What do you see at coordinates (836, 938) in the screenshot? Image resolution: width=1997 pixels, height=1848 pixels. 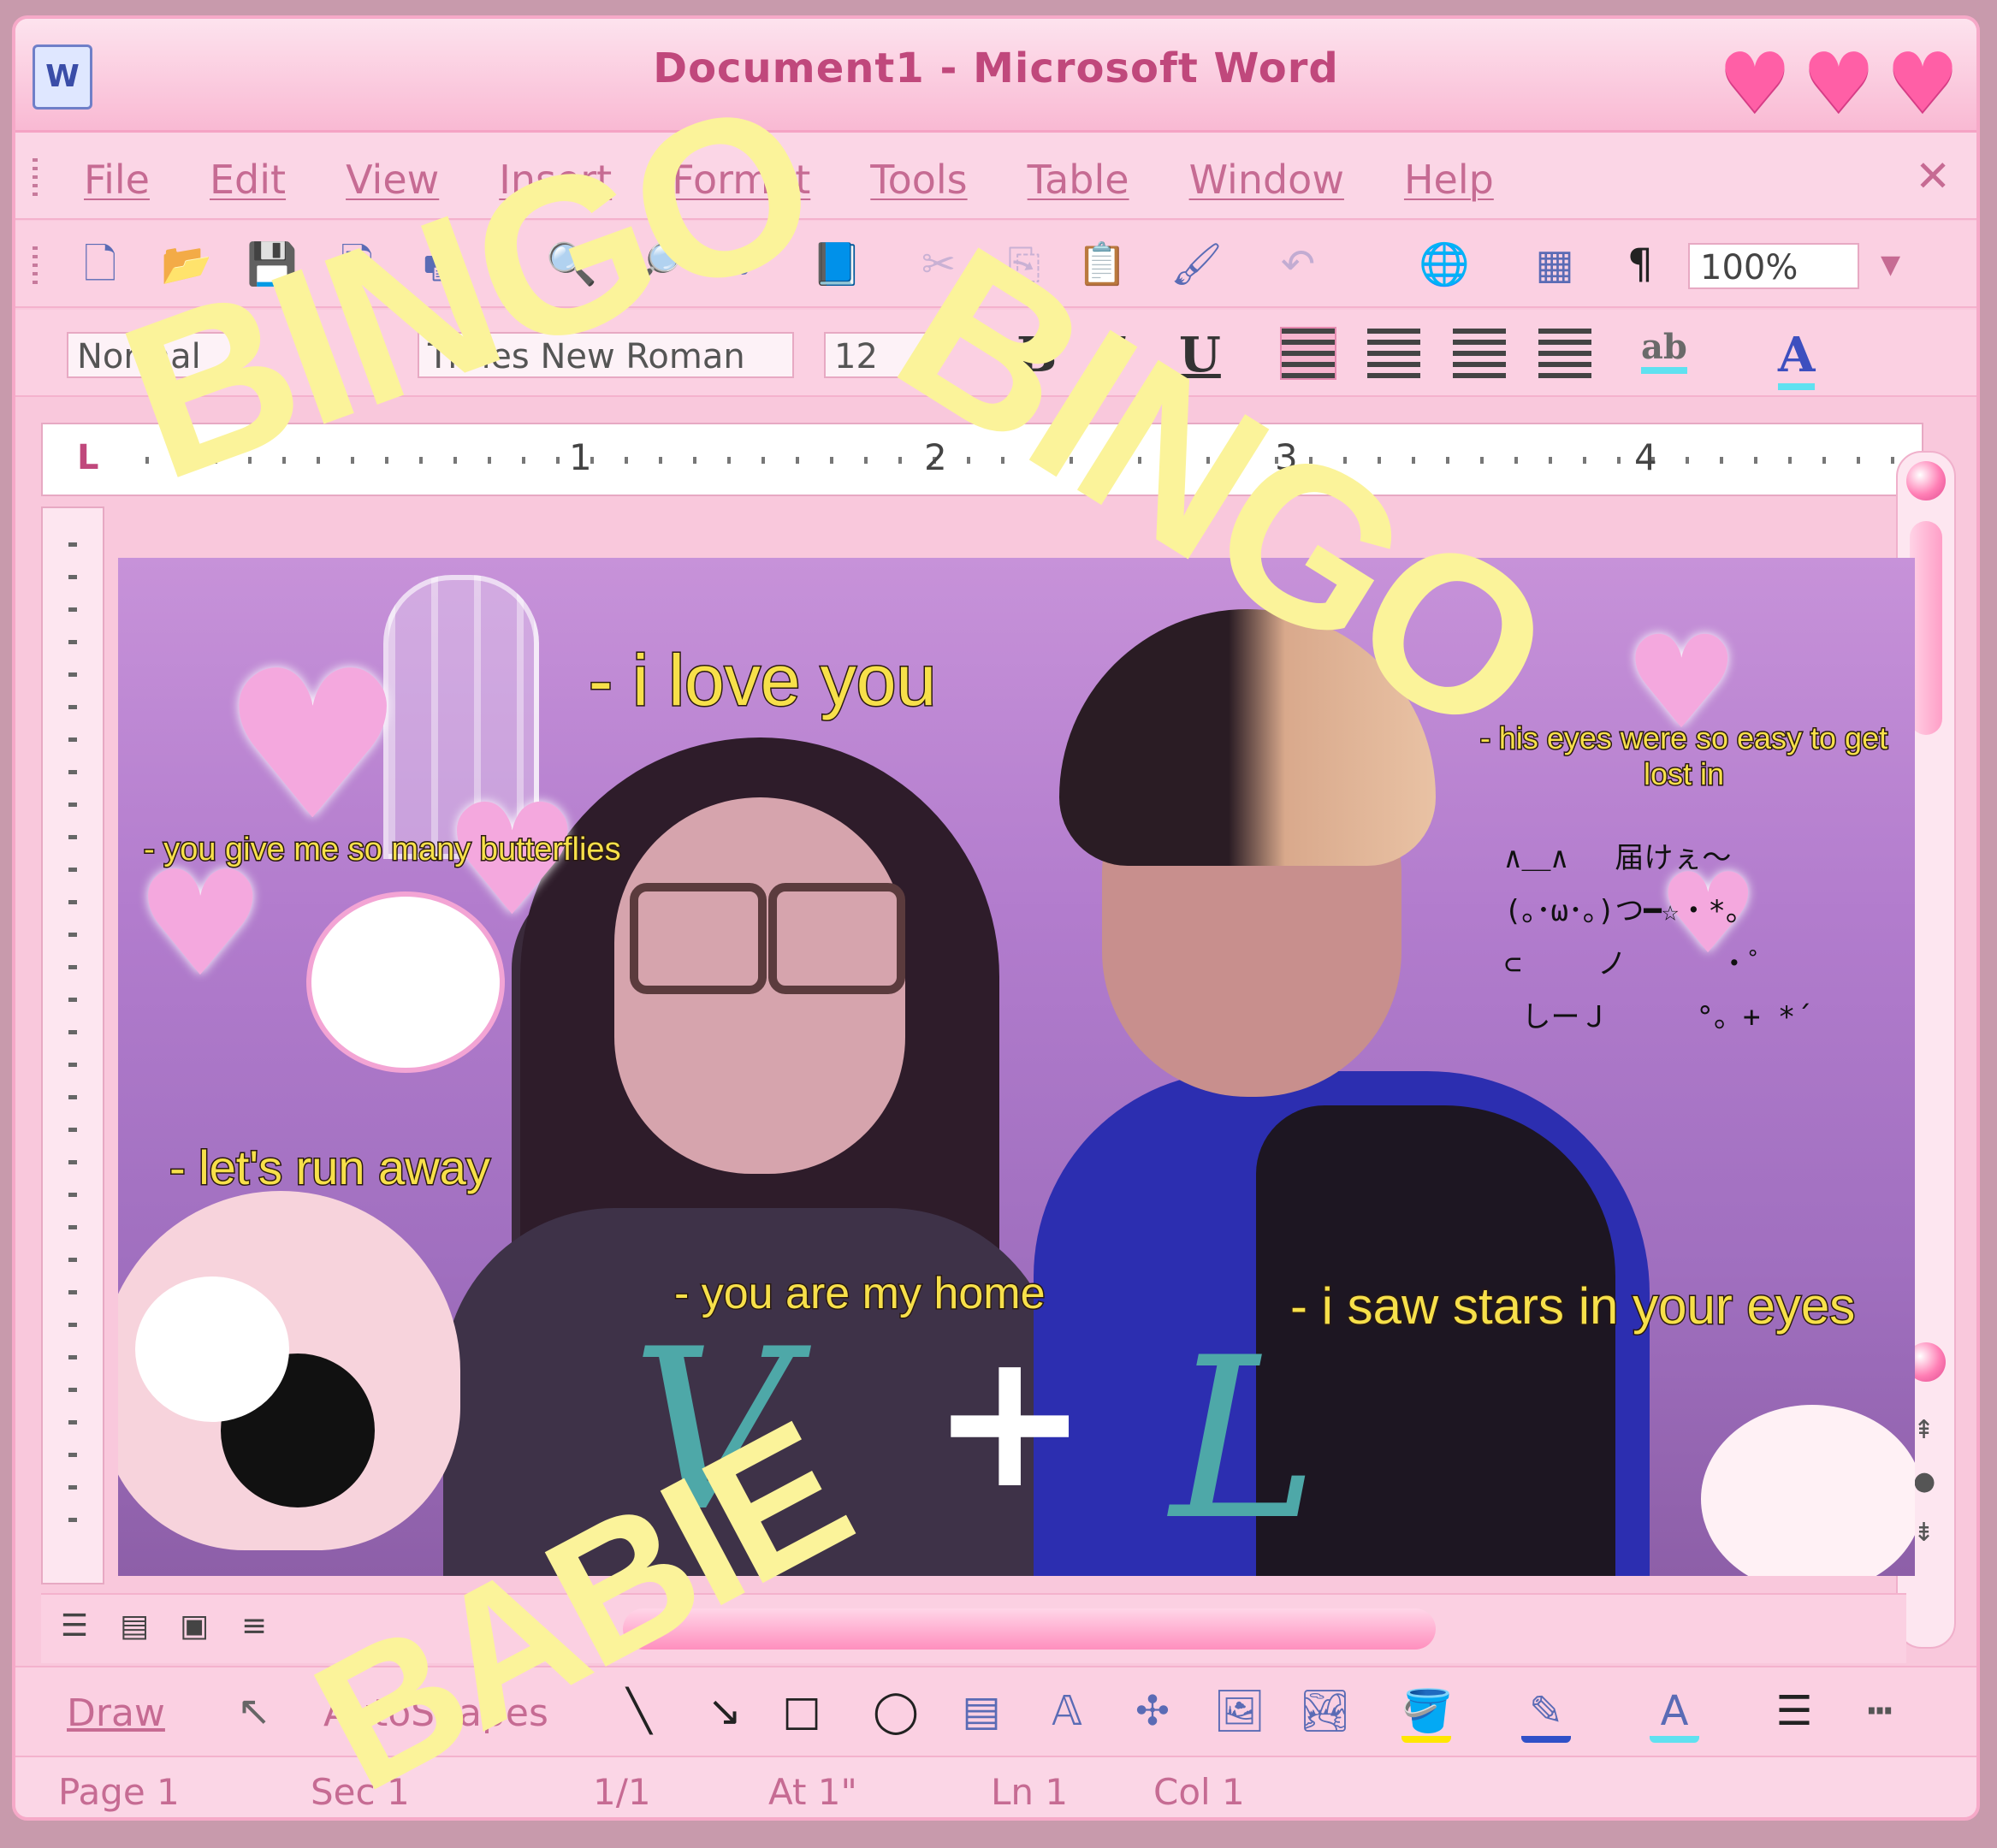 I see `woman-glasses-right` at bounding box center [836, 938].